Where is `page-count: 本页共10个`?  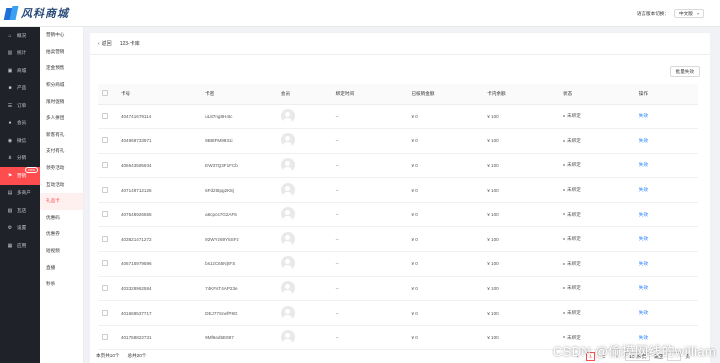 page-count: 本页共10个 is located at coordinates (108, 355).